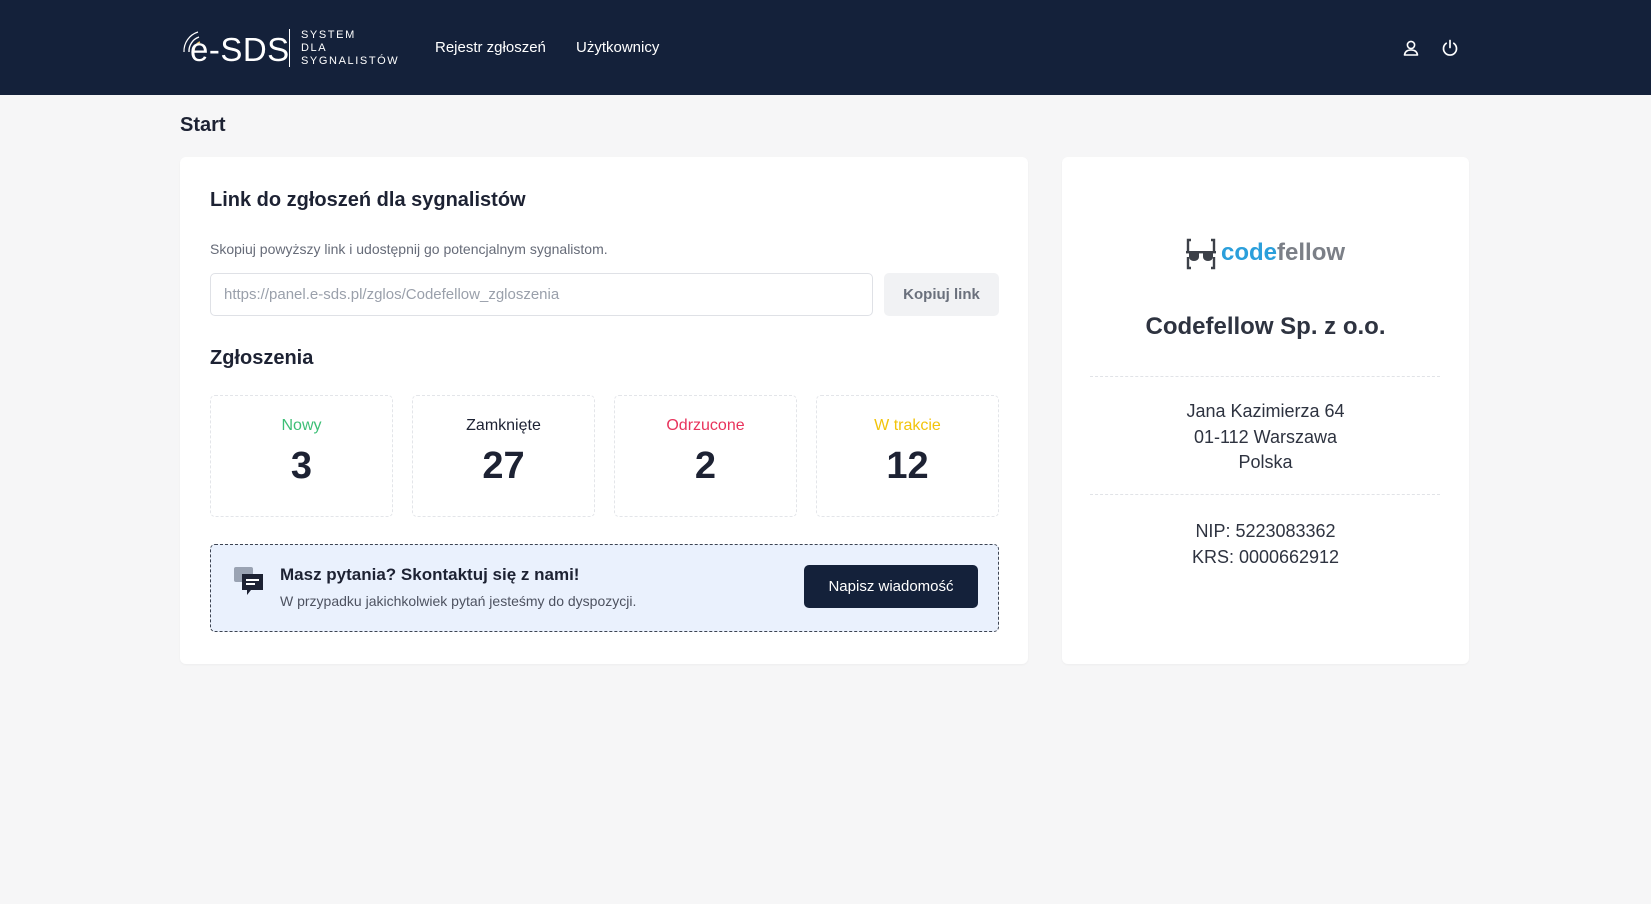 The height and width of the screenshot is (904, 1651). Describe the element at coordinates (705, 466) in the screenshot. I see `stat-value: 2` at that location.